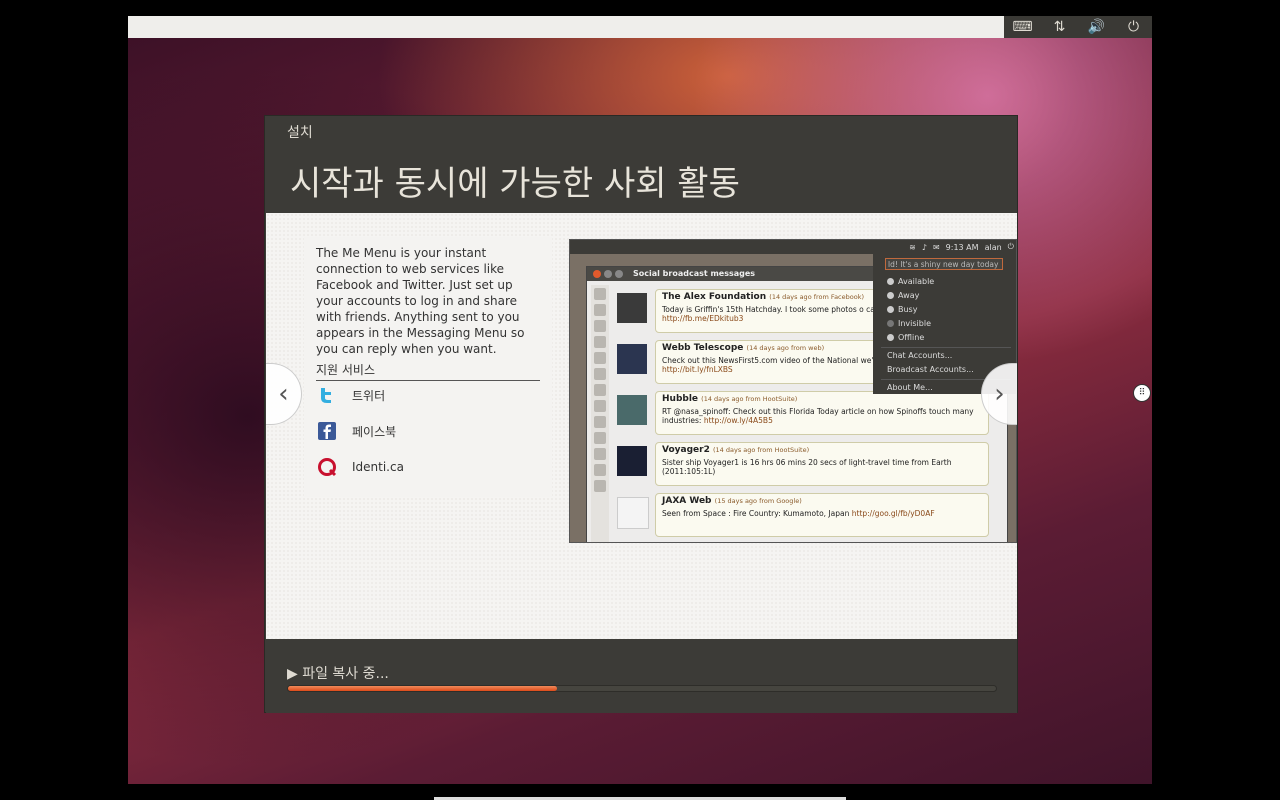 This screenshot has height=800, width=1280. Describe the element at coordinates (910, 281) in the screenshot. I see `status-available: Available` at that location.